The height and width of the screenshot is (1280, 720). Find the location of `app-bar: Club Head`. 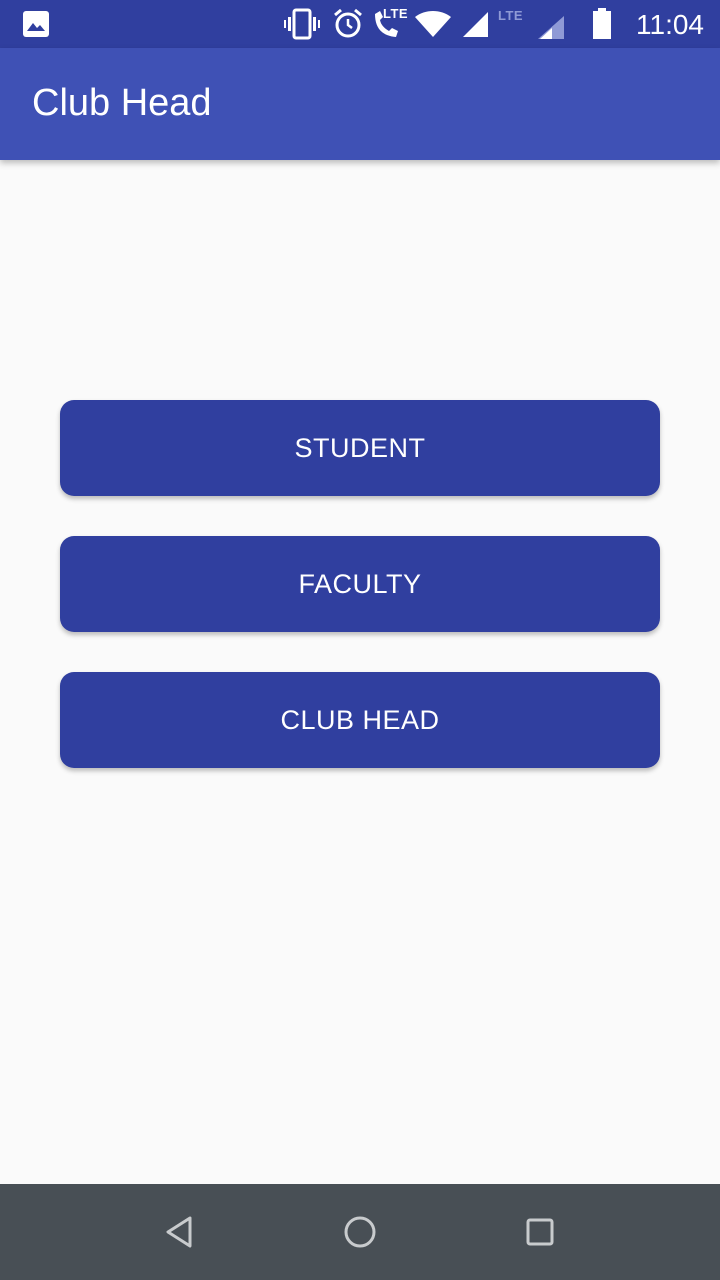

app-bar: Club Head is located at coordinates (360, 104).